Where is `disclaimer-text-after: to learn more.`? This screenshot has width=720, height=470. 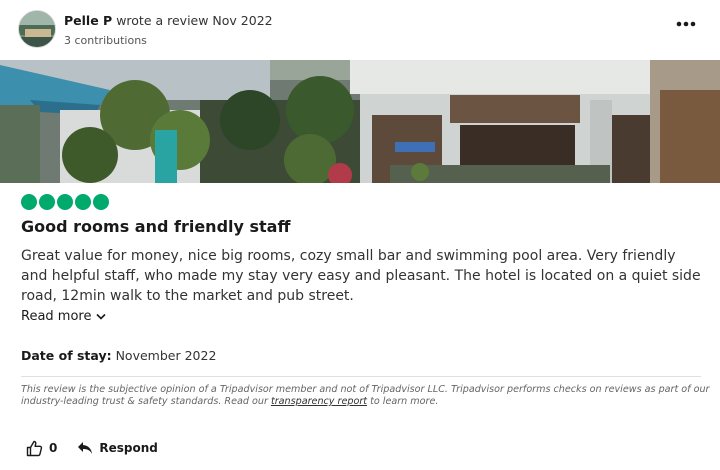 disclaimer-text-after: to learn more. is located at coordinates (403, 401).